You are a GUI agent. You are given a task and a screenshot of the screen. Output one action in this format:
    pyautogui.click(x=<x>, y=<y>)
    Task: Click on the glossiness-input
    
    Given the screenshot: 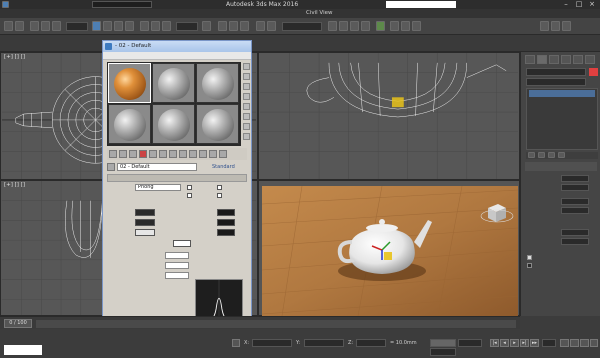 What is the action you would take?
    pyautogui.click(x=177, y=265)
    